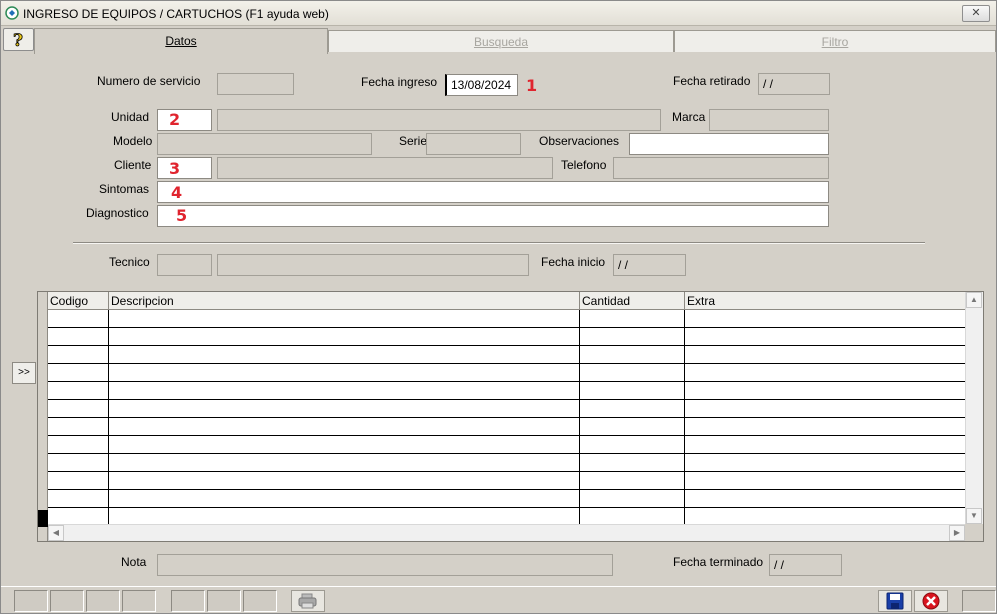 The height and width of the screenshot is (614, 997). Describe the element at coordinates (729, 144) in the screenshot. I see `observaciones-field` at that location.